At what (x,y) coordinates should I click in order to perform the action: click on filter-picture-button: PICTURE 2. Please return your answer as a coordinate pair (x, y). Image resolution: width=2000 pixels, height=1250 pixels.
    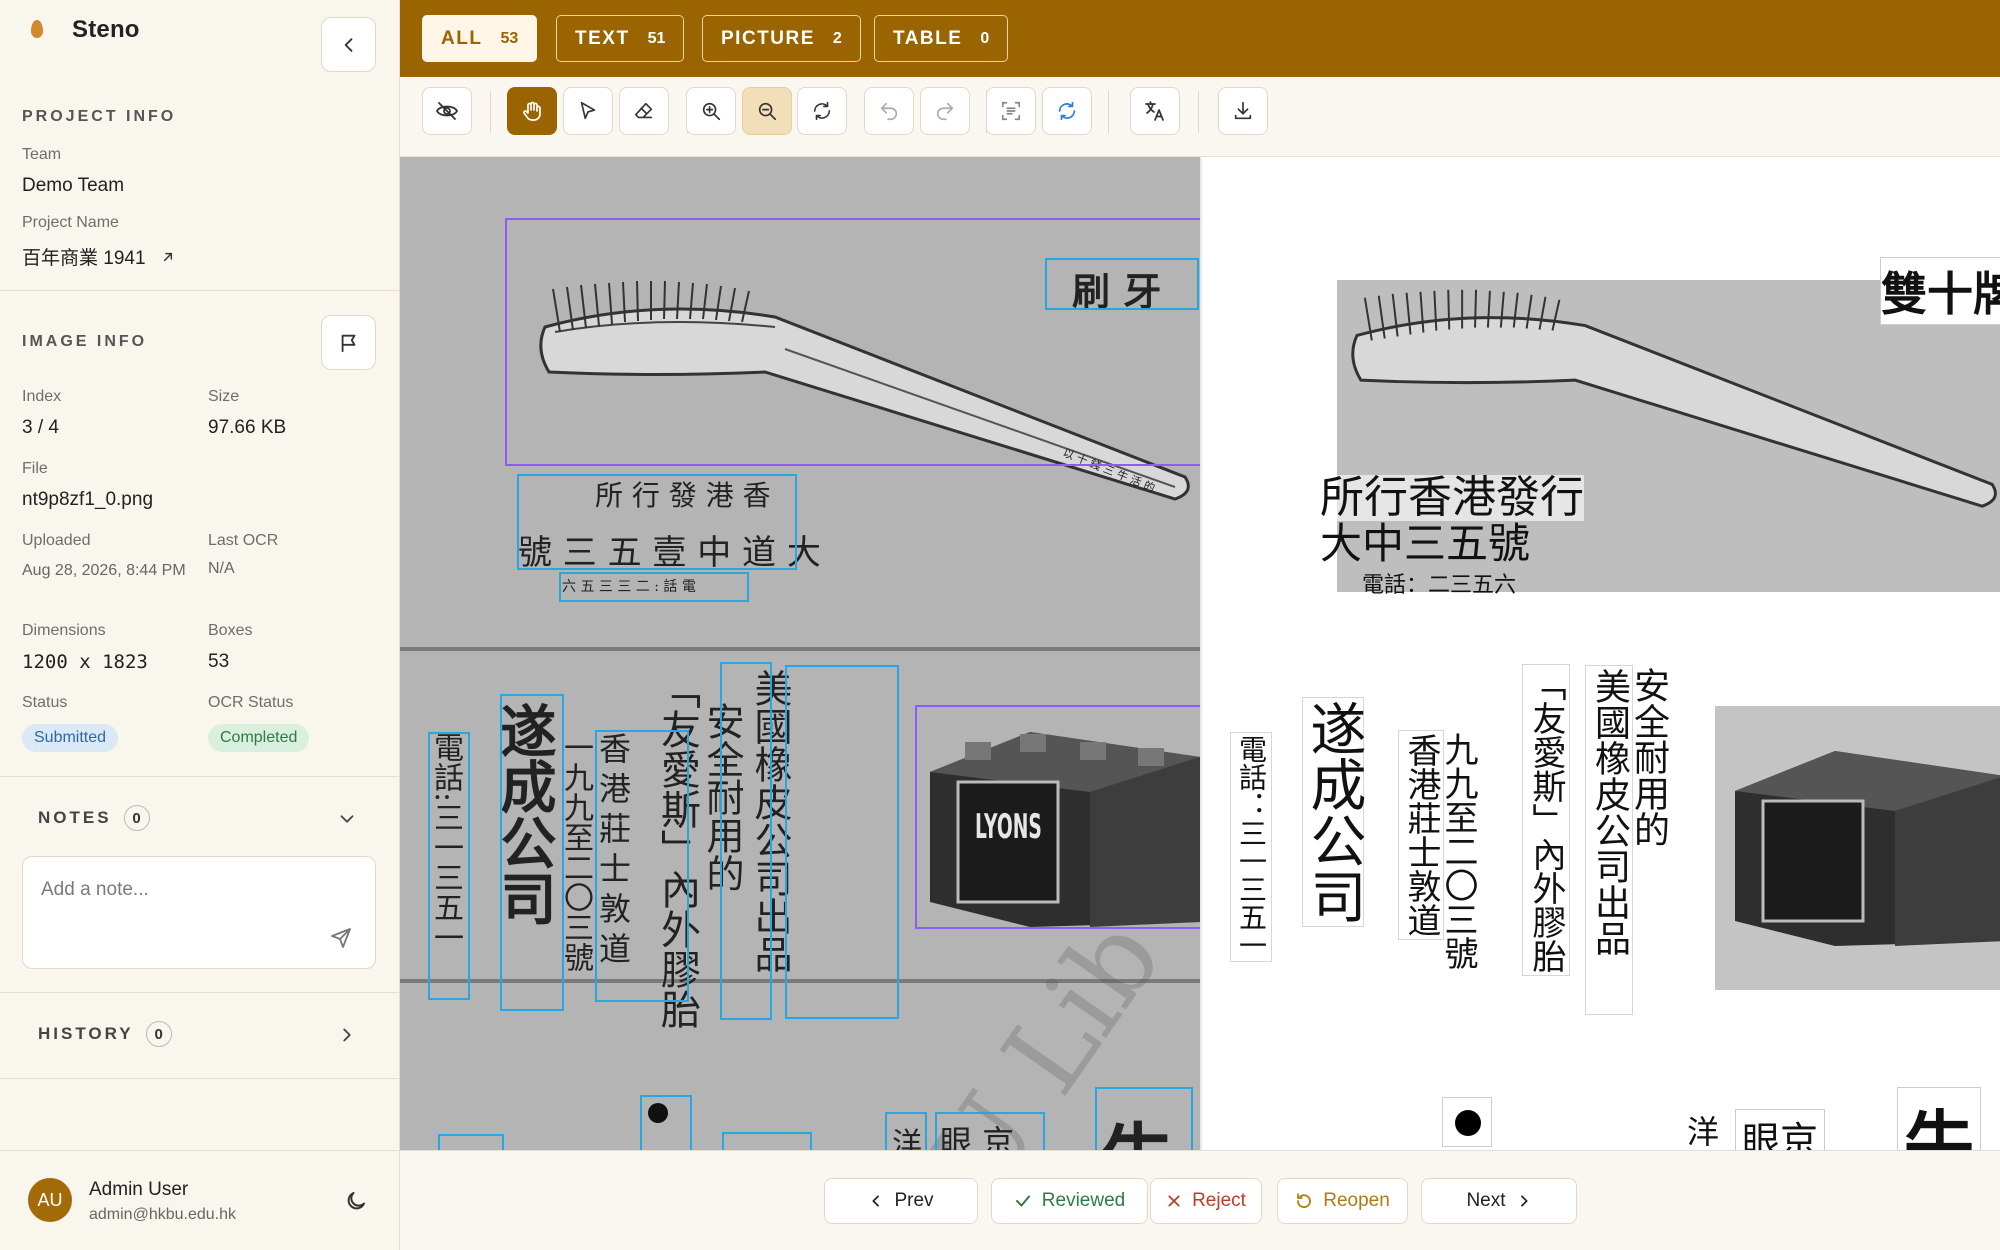
    Looking at the image, I should click on (781, 38).